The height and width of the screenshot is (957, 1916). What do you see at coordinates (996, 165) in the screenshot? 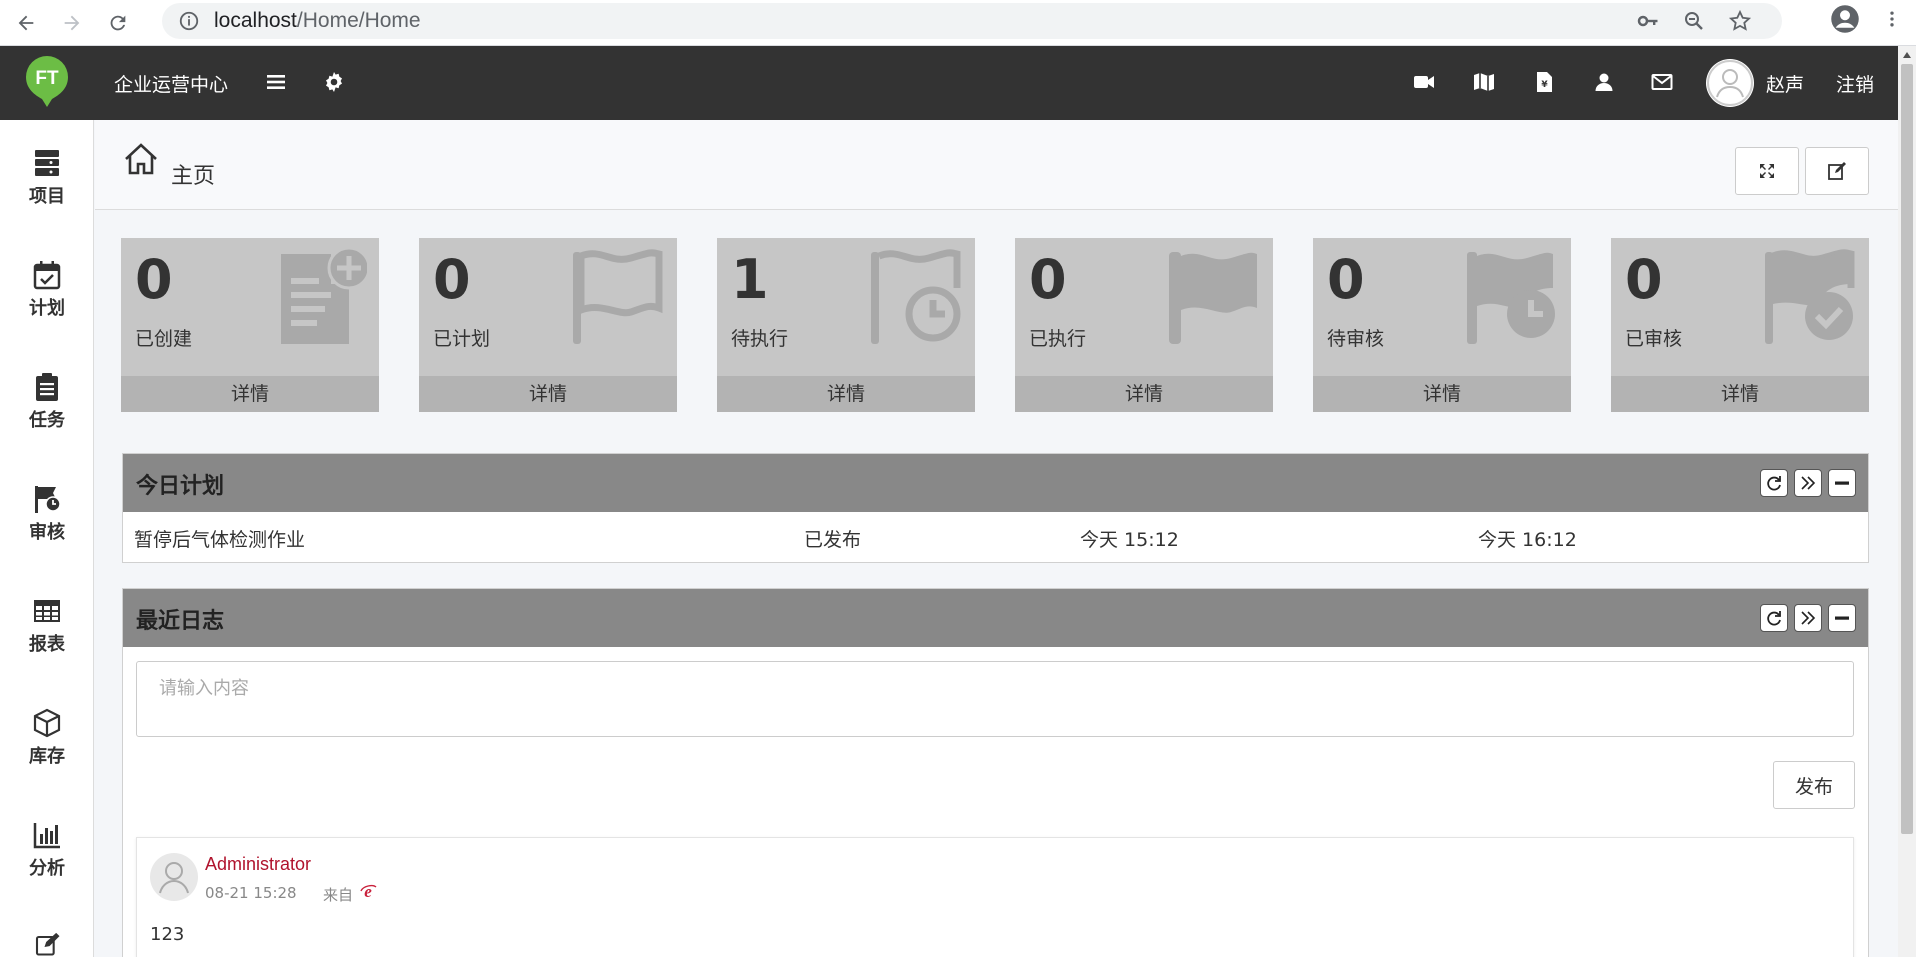
I see `breadcrumb: 主页` at bounding box center [996, 165].